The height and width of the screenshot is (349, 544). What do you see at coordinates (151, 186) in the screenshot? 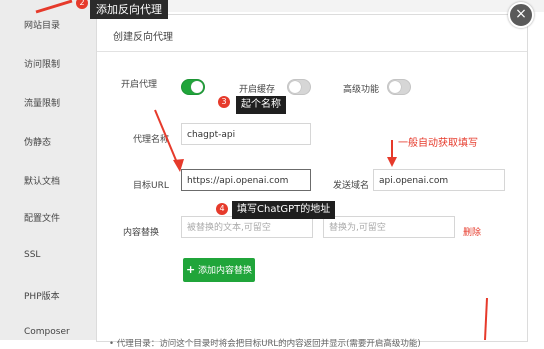
I see `target-url-label: 目标URL` at bounding box center [151, 186].